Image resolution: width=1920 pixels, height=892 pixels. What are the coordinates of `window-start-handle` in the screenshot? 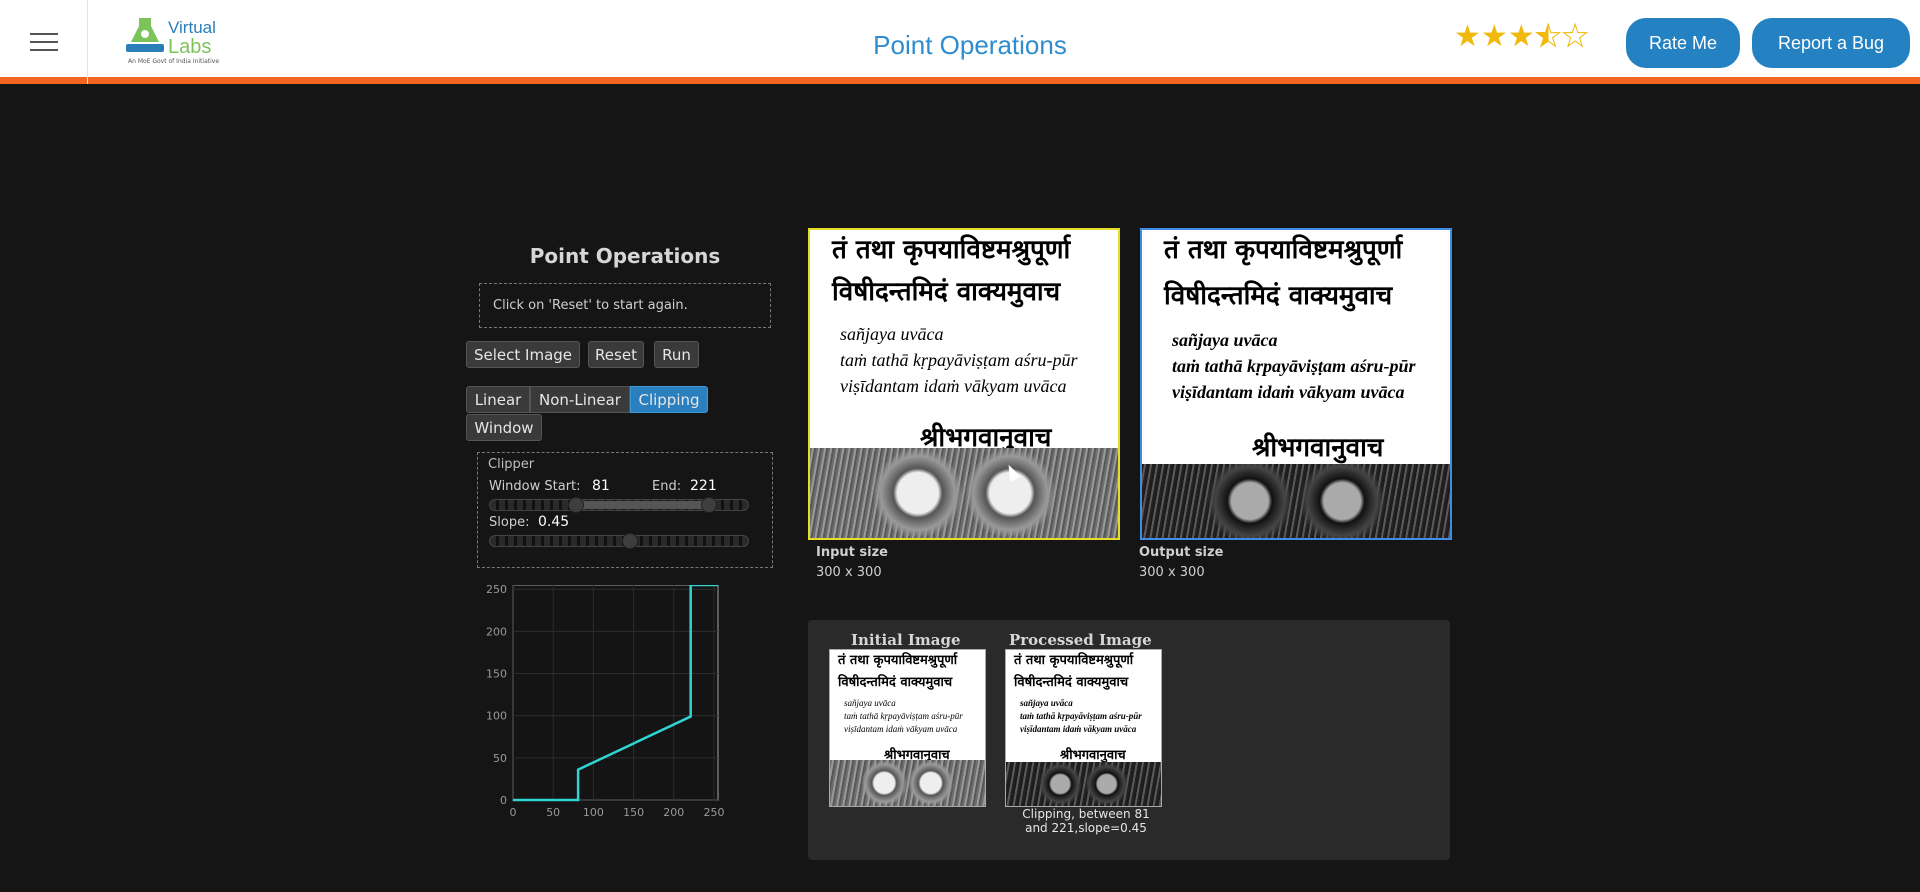 It's located at (575, 505).